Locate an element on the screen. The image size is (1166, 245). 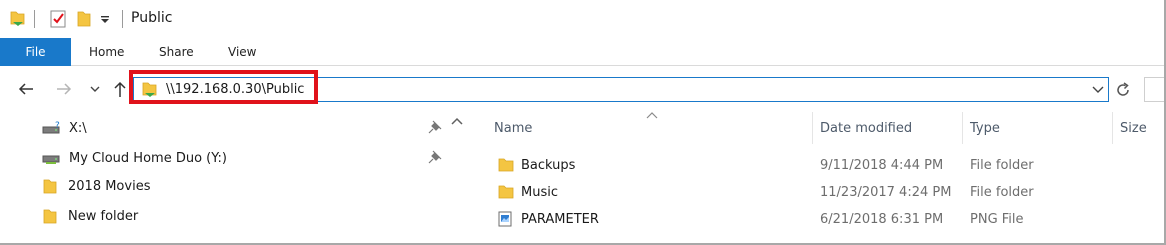
window-title: Public is located at coordinates (152, 18).